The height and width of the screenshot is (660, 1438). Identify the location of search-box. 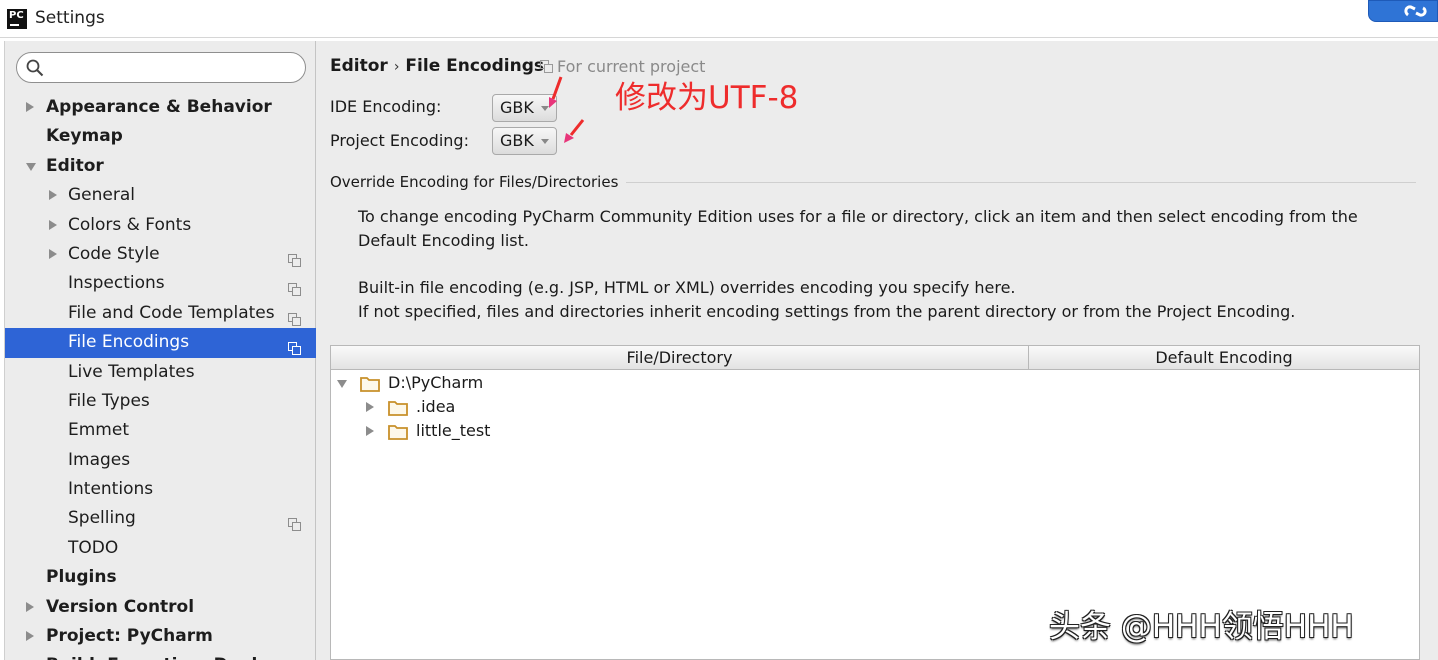
(161, 67).